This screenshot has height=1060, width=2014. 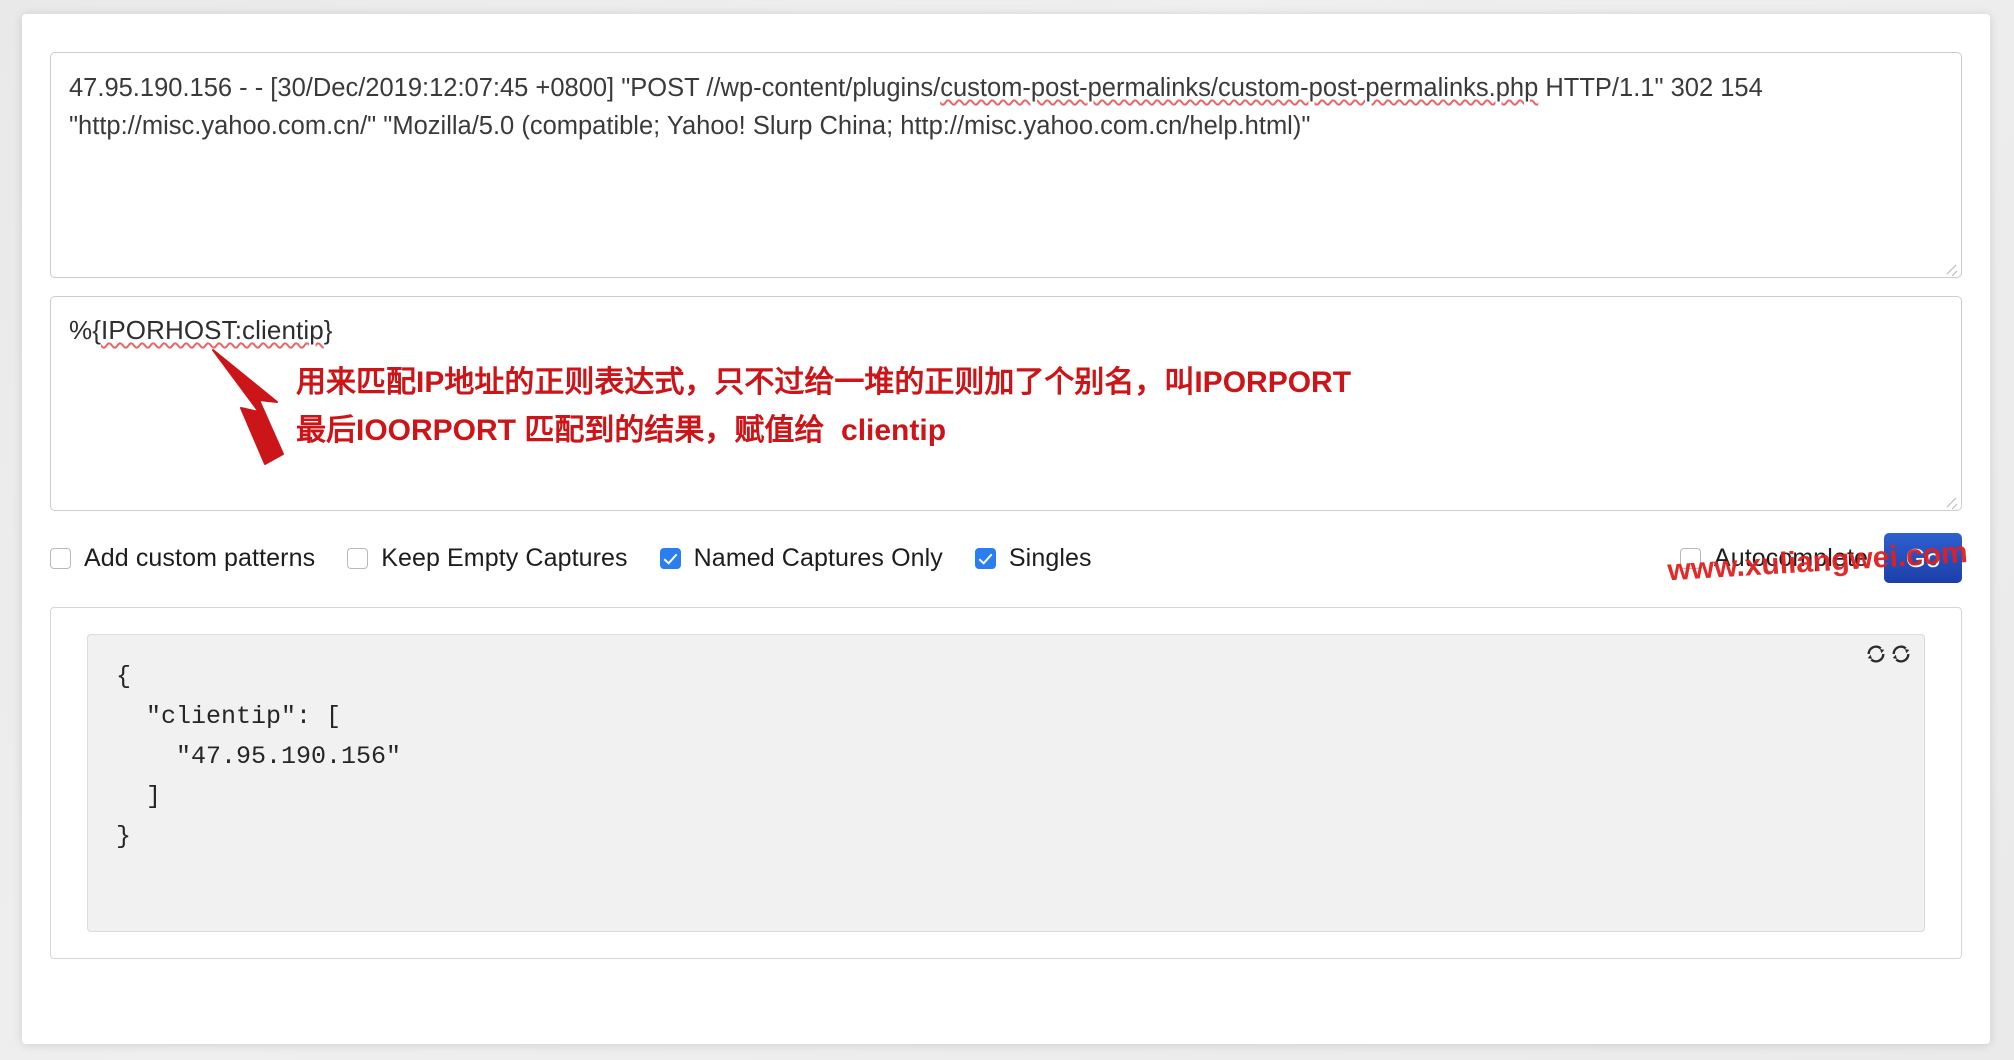 What do you see at coordinates (1626, 88) in the screenshot?
I see `log-input-segment-tail: HTTP/1.1" 302` at bounding box center [1626, 88].